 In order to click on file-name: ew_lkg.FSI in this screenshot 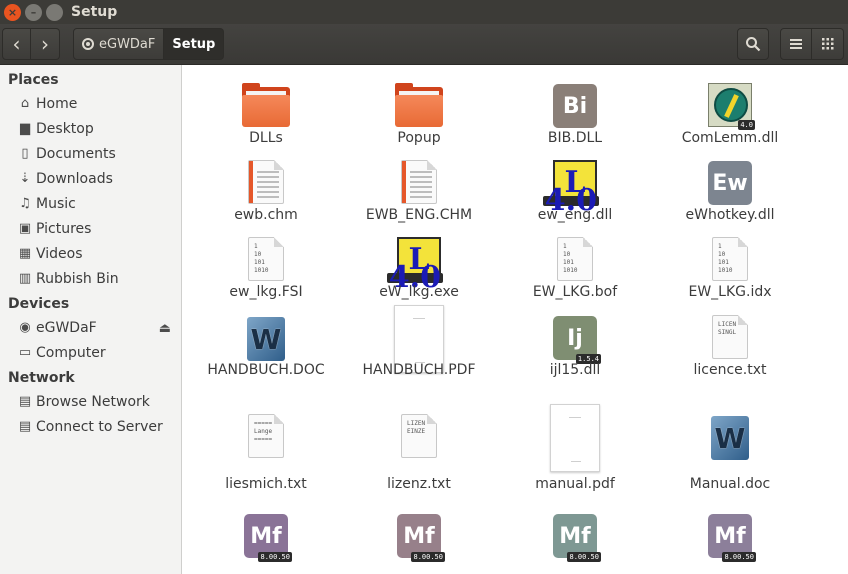, I will do `click(266, 292)`.